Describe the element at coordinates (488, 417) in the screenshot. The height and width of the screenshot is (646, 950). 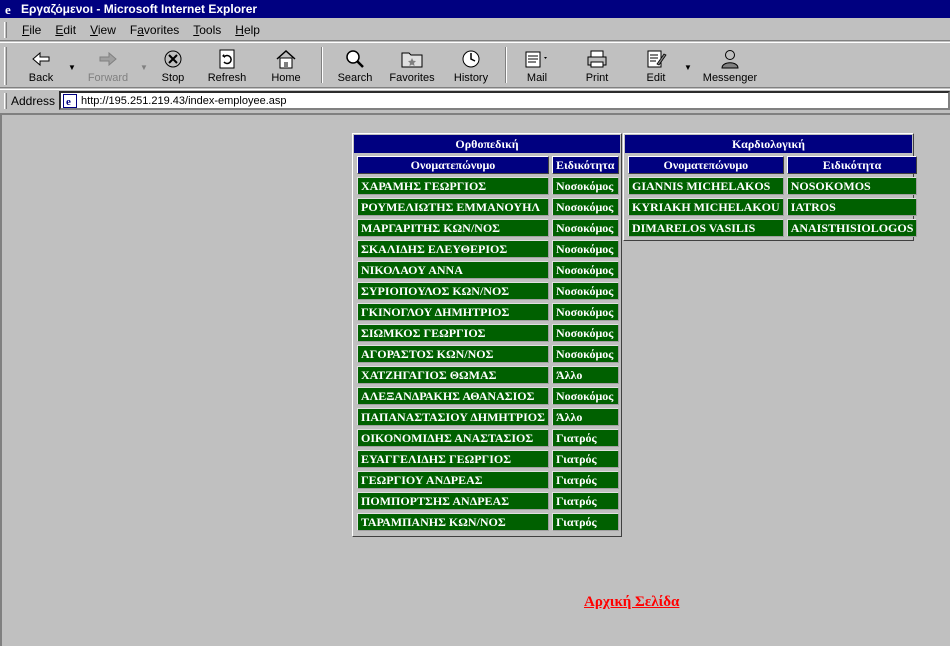
I see `table-row: ΠΑΠΑΝΑΣΤΑΣΙΟΥ ΔΗΜΗΤΡΙΟΣ Άλλο` at that location.